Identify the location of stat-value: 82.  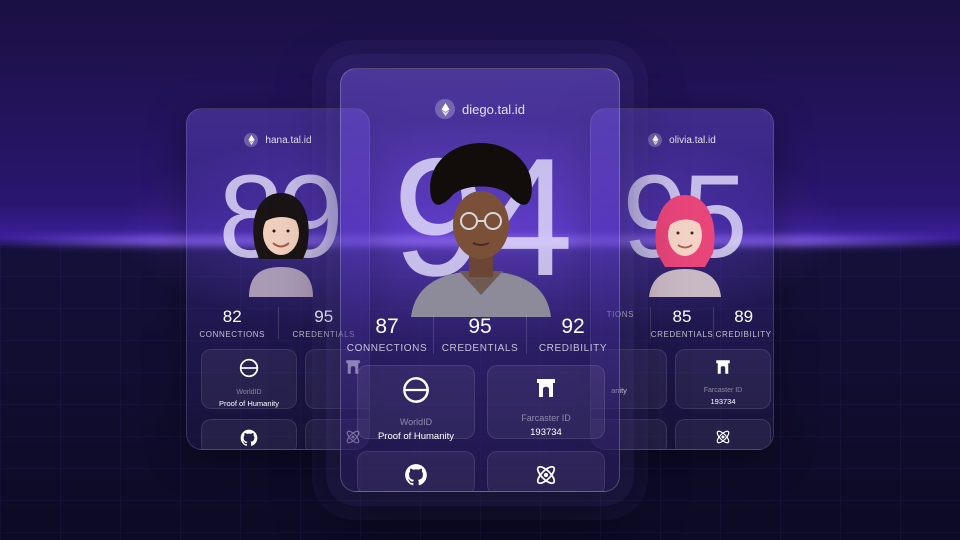
(232, 316).